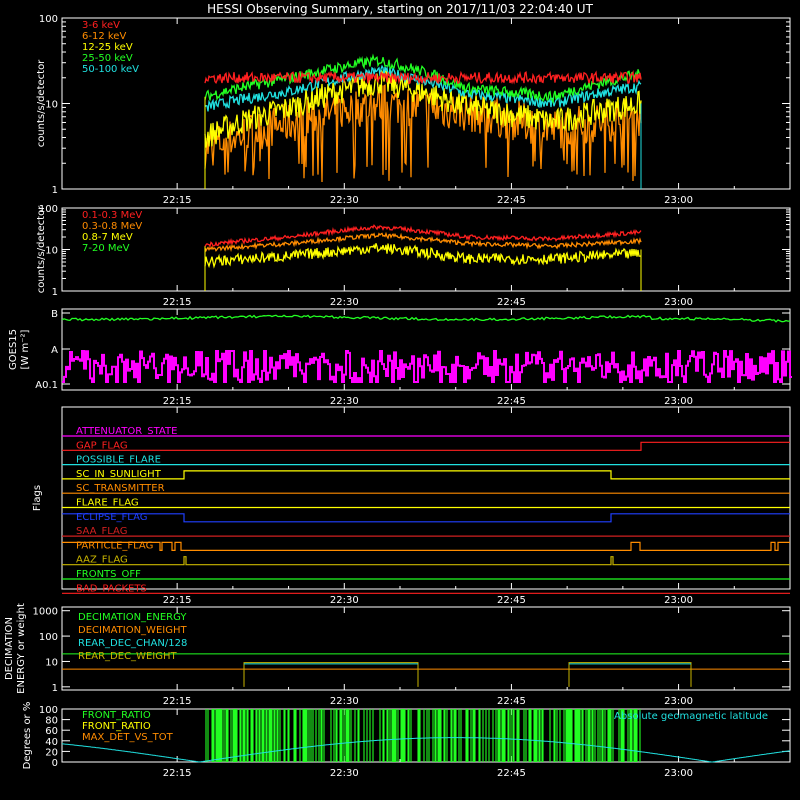  I want to click on y-axis-label: Degrees or %, so click(27, 736).